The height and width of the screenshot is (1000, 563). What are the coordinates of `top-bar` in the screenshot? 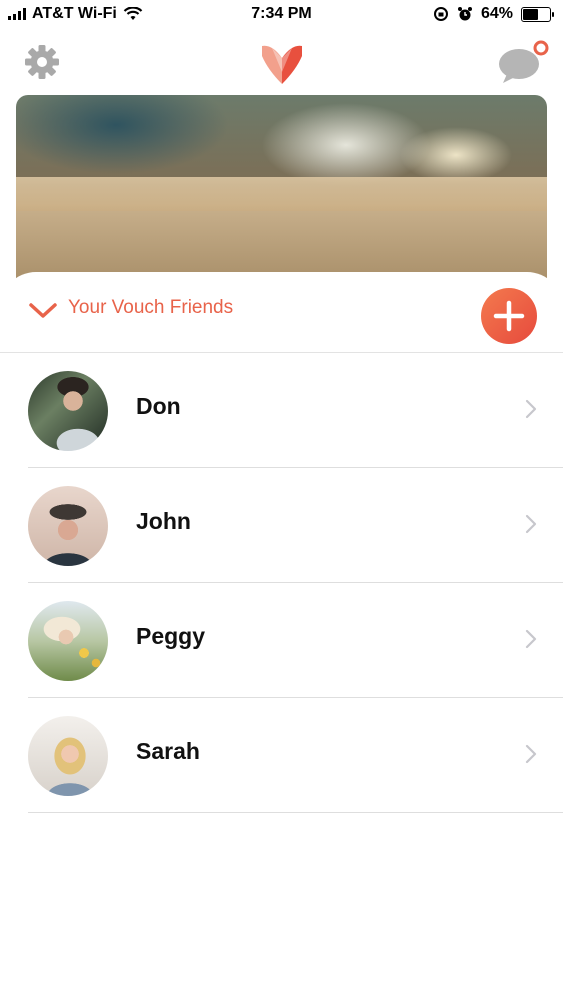 It's located at (281, 60).